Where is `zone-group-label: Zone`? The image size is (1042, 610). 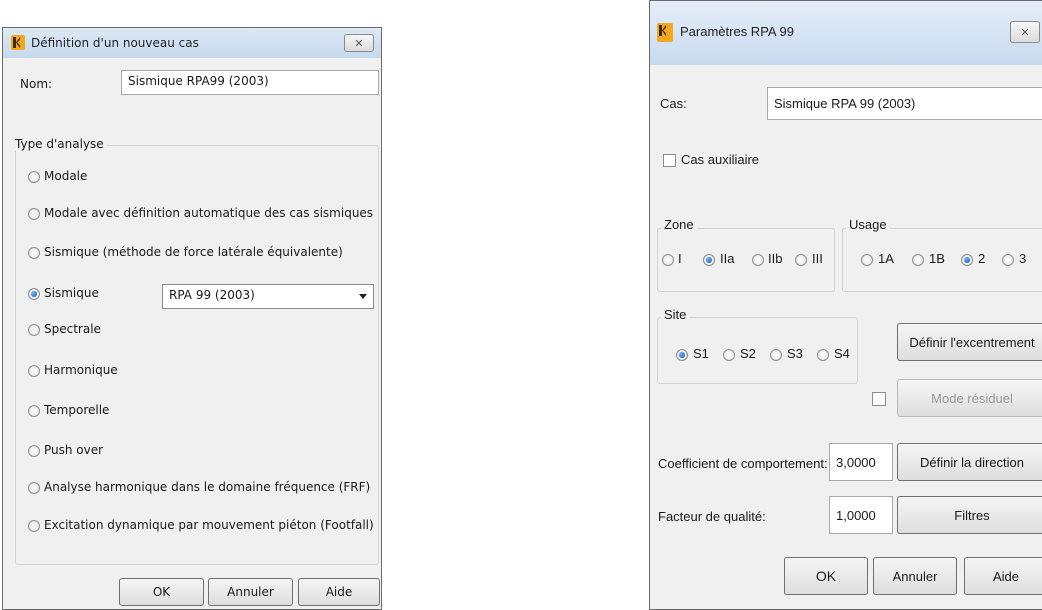
zone-group-label: Zone is located at coordinates (679, 224).